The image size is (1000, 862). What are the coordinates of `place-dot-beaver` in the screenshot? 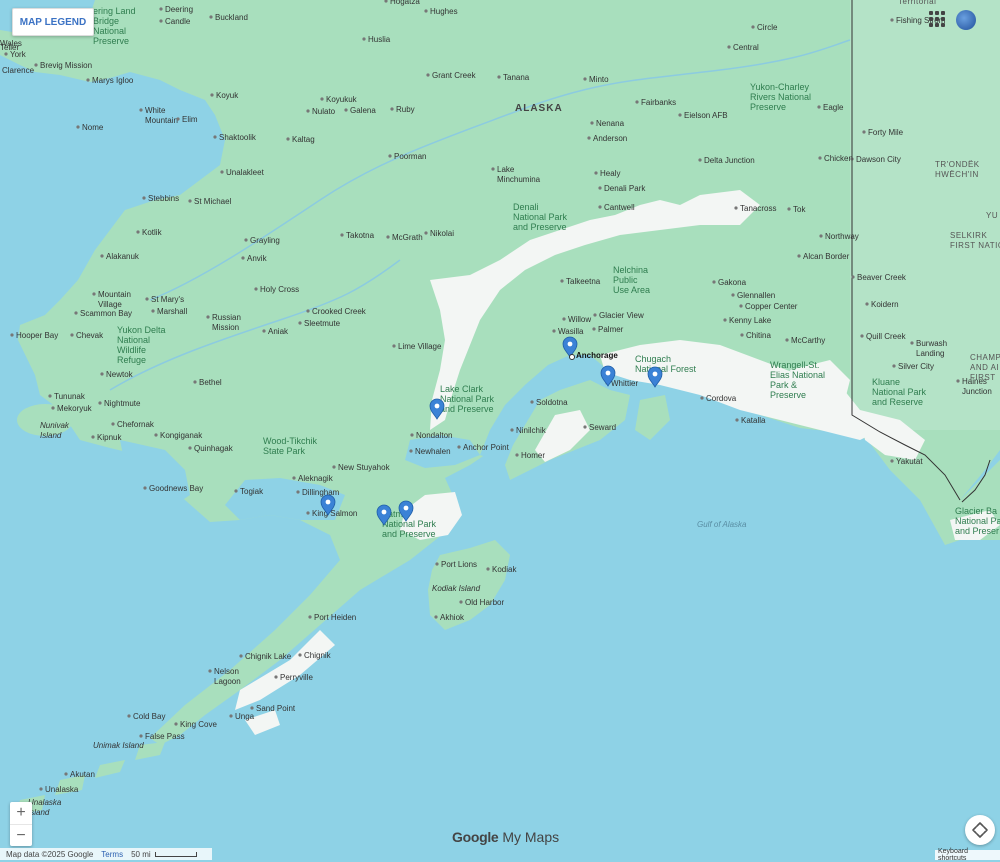 It's located at (853, 277).